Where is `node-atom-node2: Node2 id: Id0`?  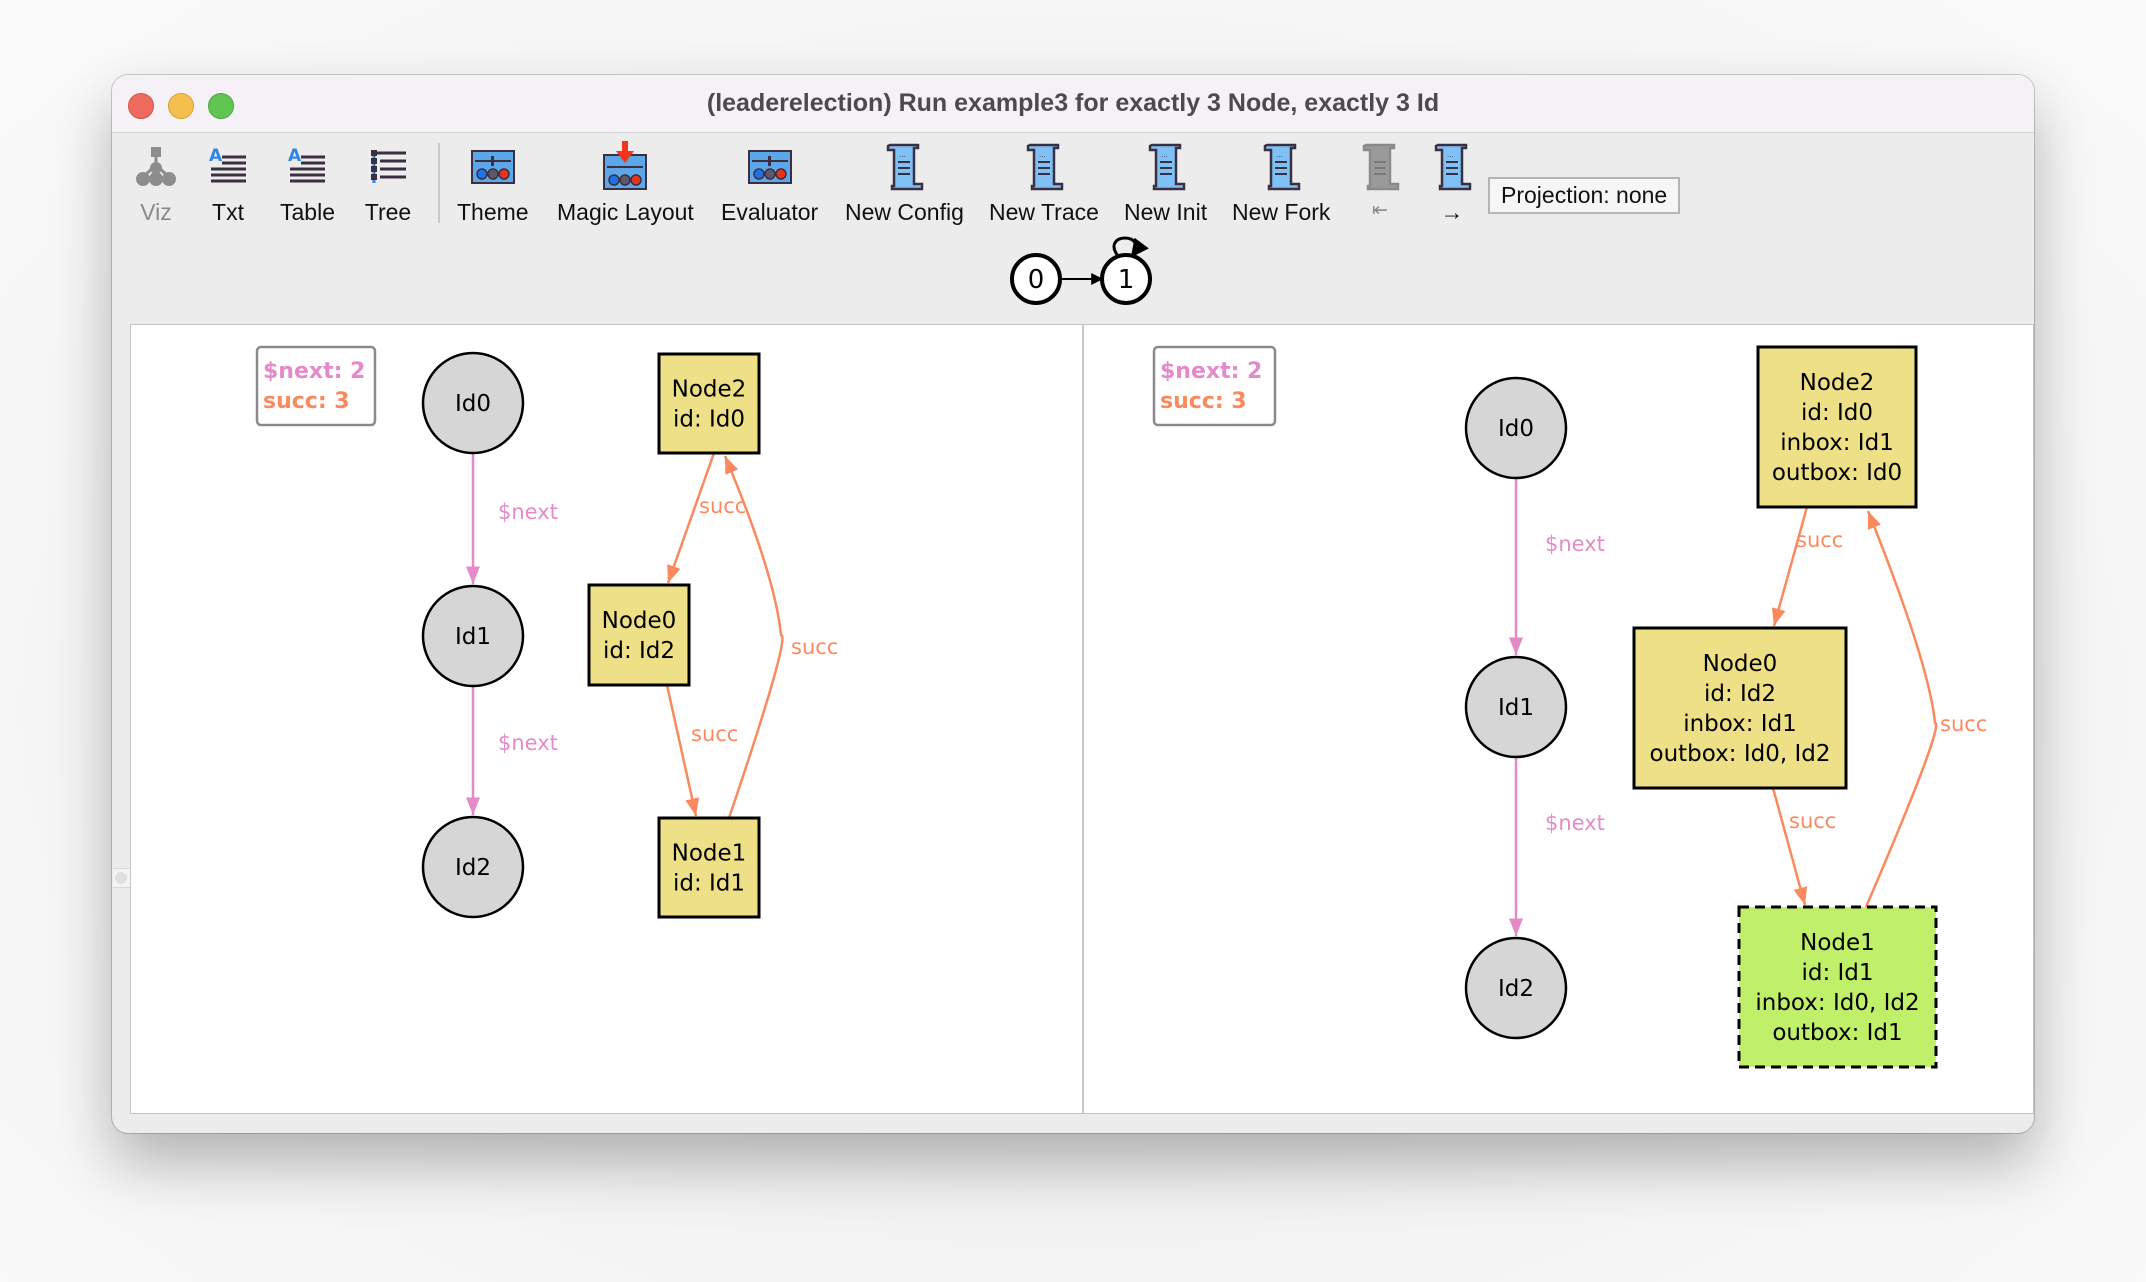
node-atom-node2: Node2 id: Id0 is located at coordinates (709, 403).